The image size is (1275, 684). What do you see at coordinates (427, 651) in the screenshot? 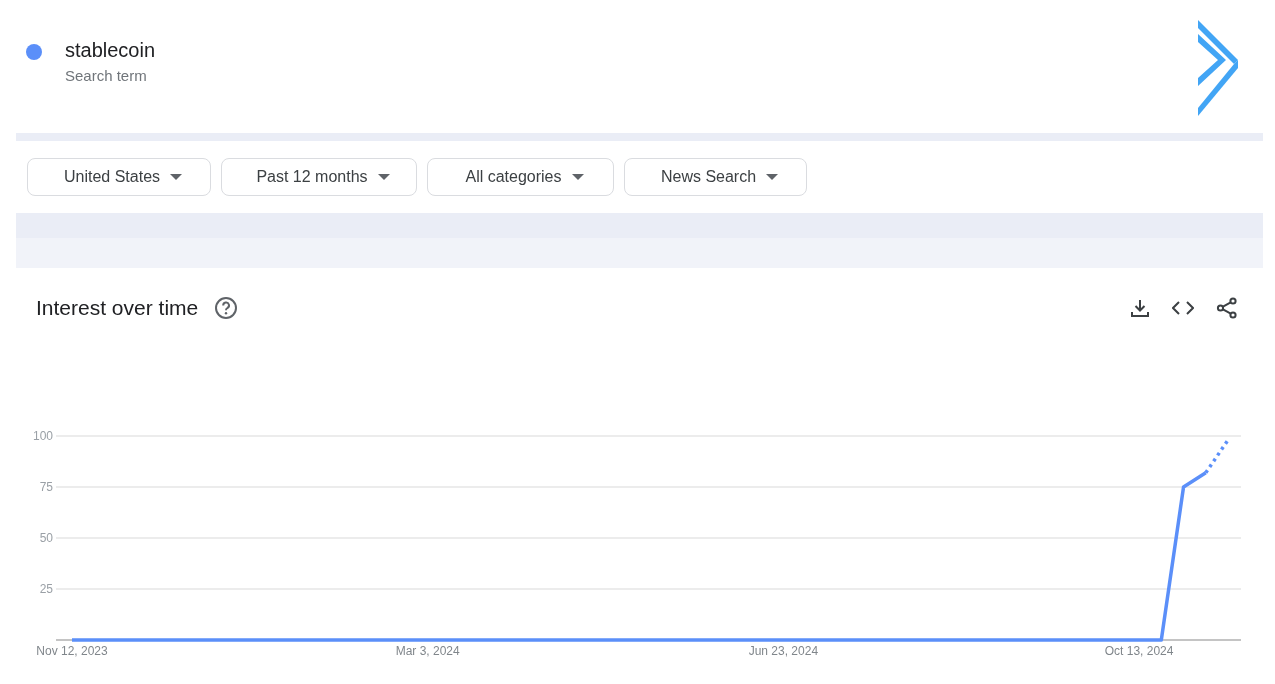
I see `x-axis-label: Mar 3, 2024` at bounding box center [427, 651].